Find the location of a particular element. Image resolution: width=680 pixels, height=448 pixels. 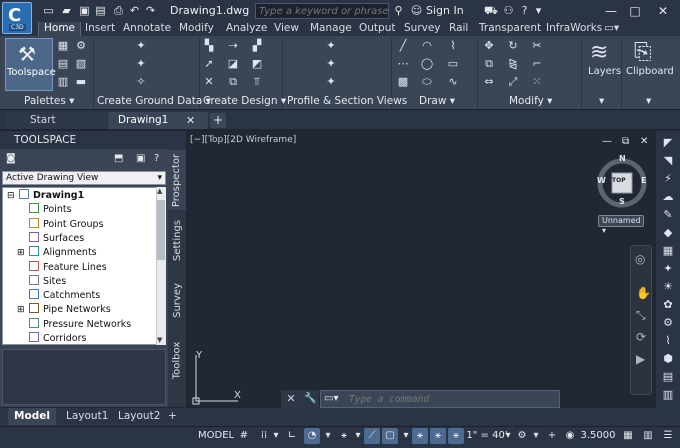

line-icon: ╱ is located at coordinates (403, 46).